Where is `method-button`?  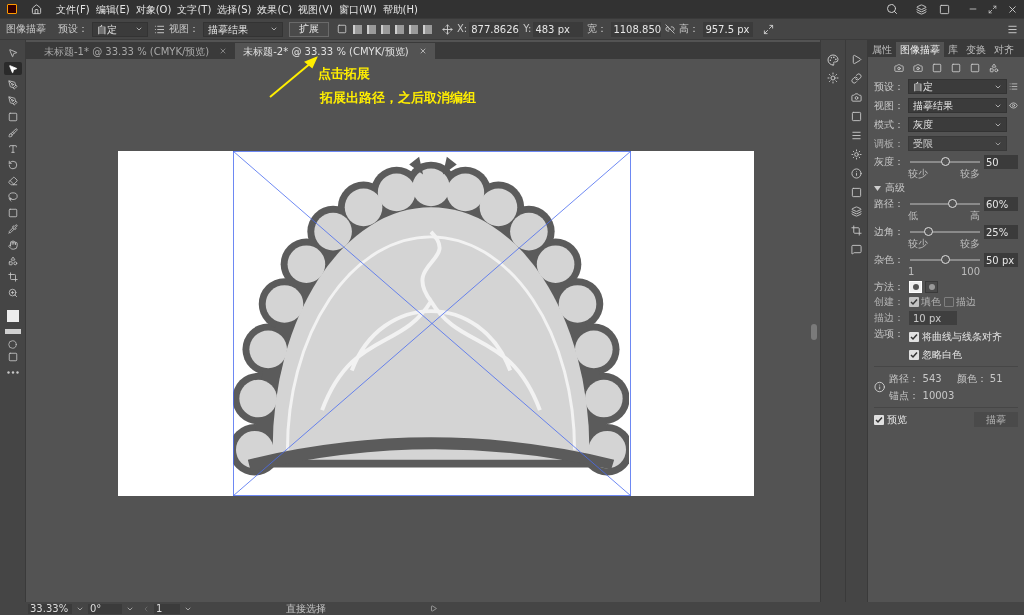 method-button is located at coordinates (931, 287).